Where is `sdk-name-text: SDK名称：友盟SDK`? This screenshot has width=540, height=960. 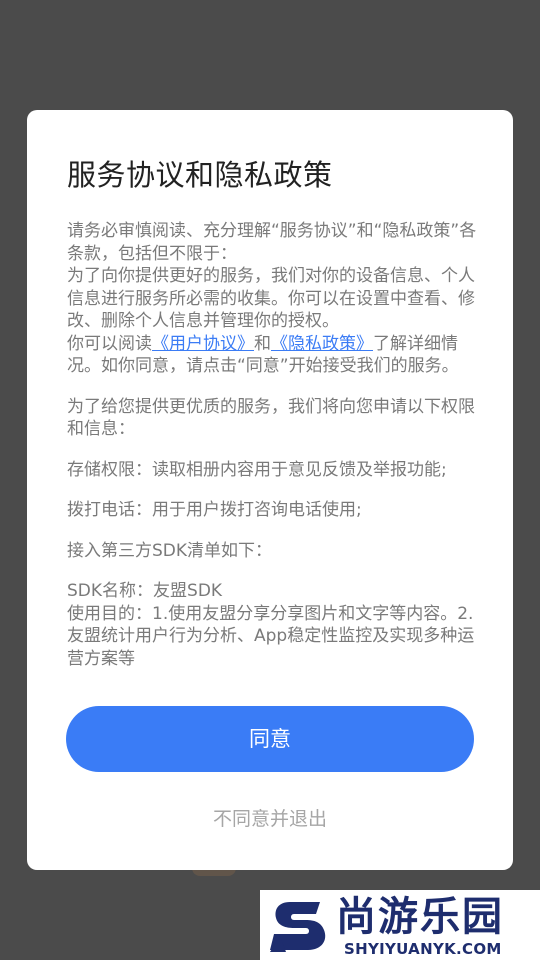
sdk-name-text: SDK名称：友盟SDK is located at coordinates (145, 591).